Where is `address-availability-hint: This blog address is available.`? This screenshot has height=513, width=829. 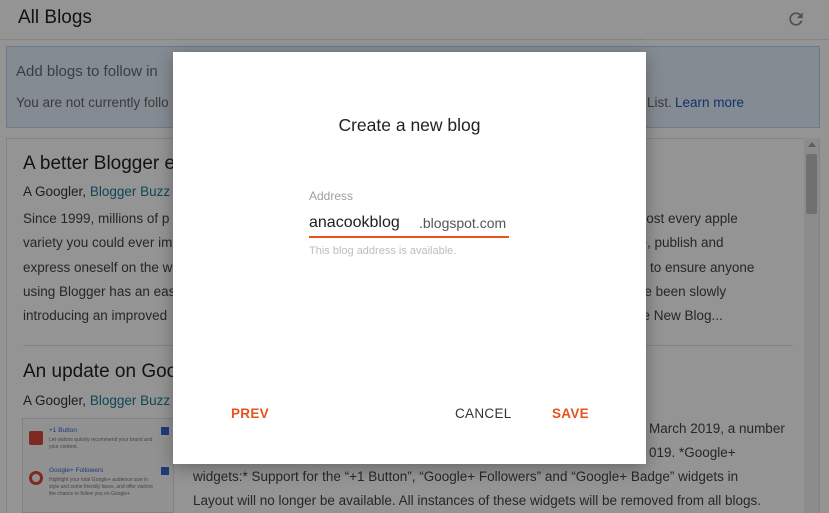 address-availability-hint: This blog address is available. is located at coordinates (383, 251).